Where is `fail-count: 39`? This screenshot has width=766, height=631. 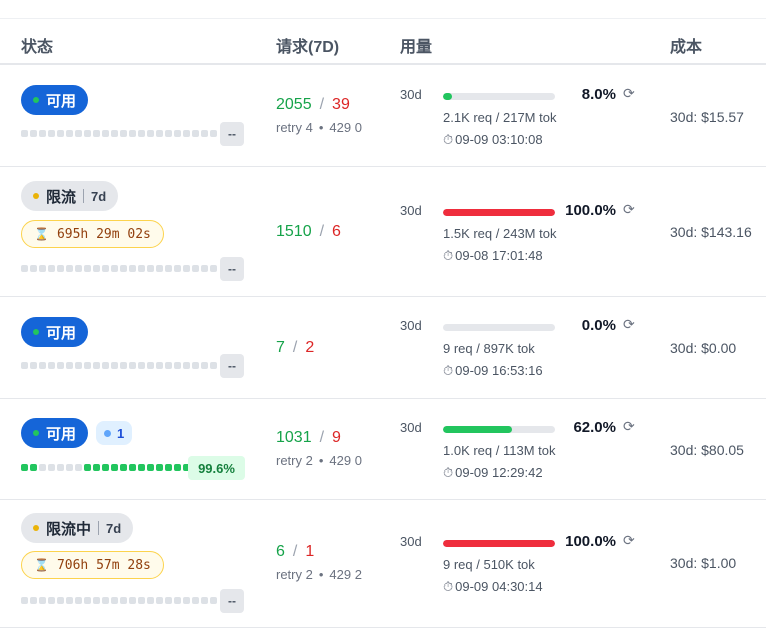 fail-count: 39 is located at coordinates (341, 104).